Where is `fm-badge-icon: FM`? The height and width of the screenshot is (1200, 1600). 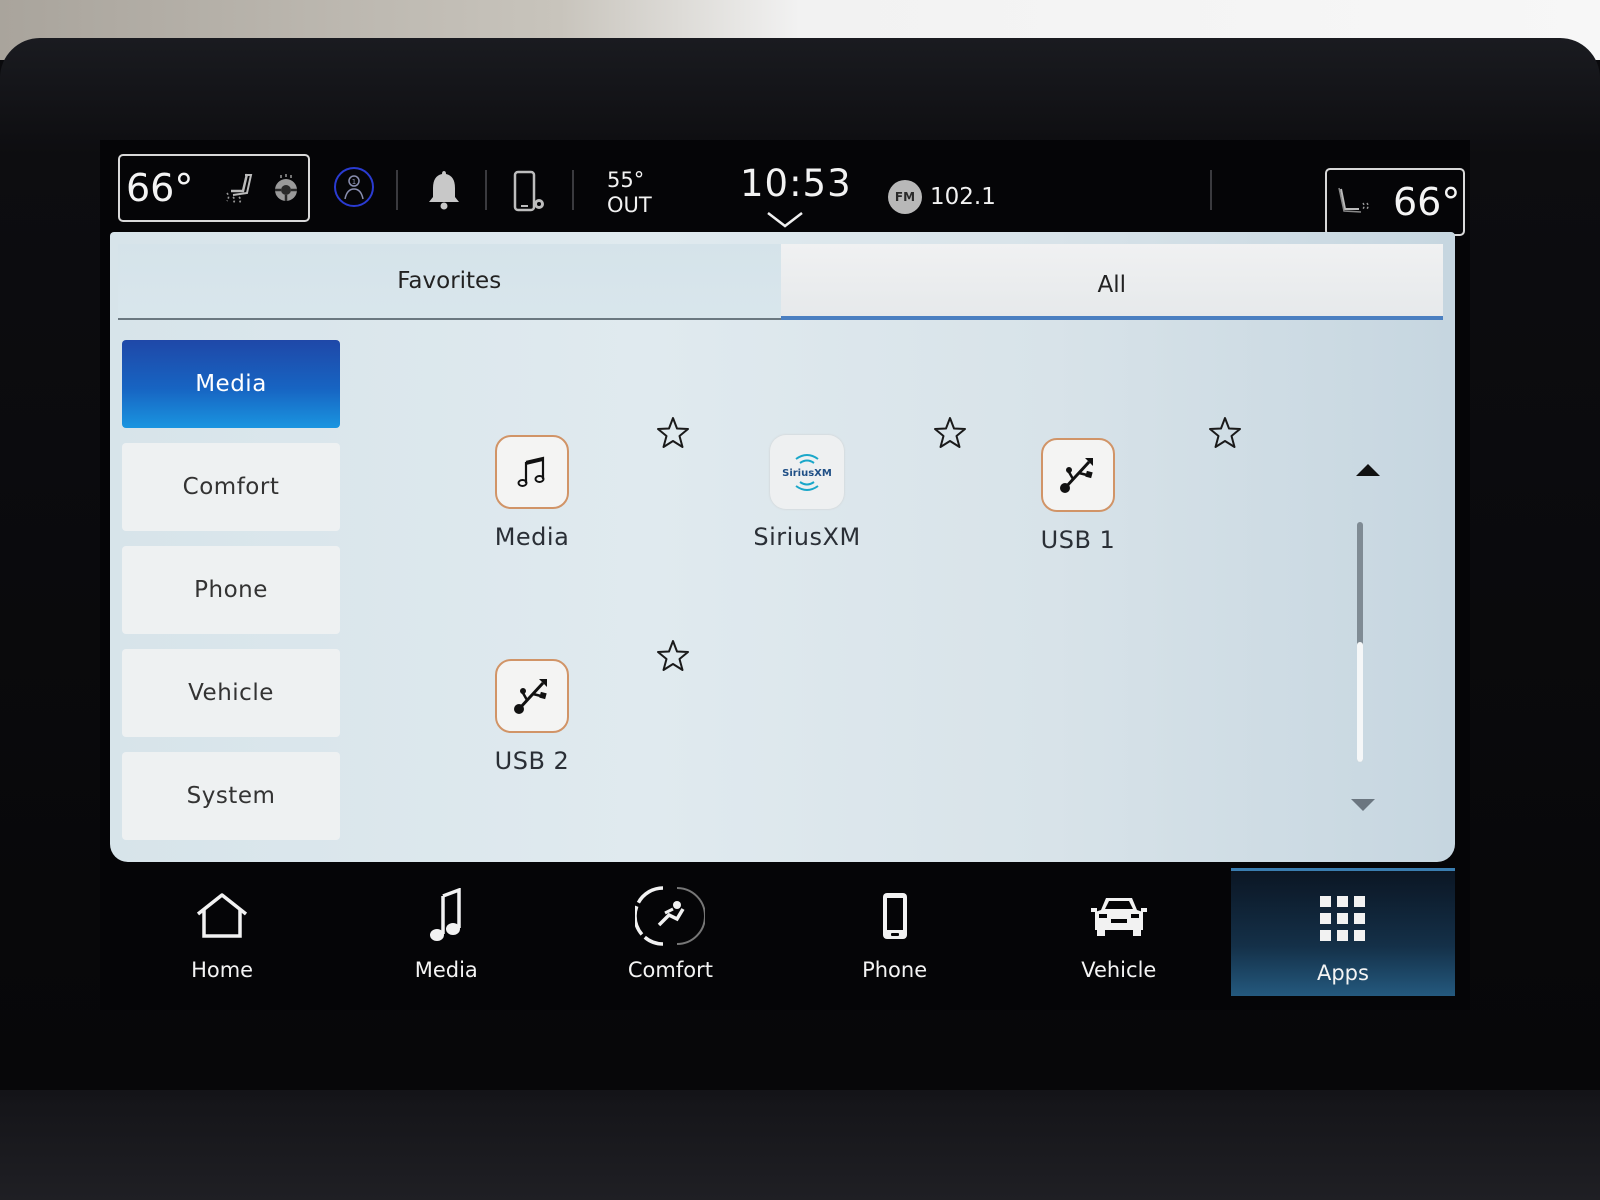
fm-badge-icon: FM is located at coordinates (905, 197).